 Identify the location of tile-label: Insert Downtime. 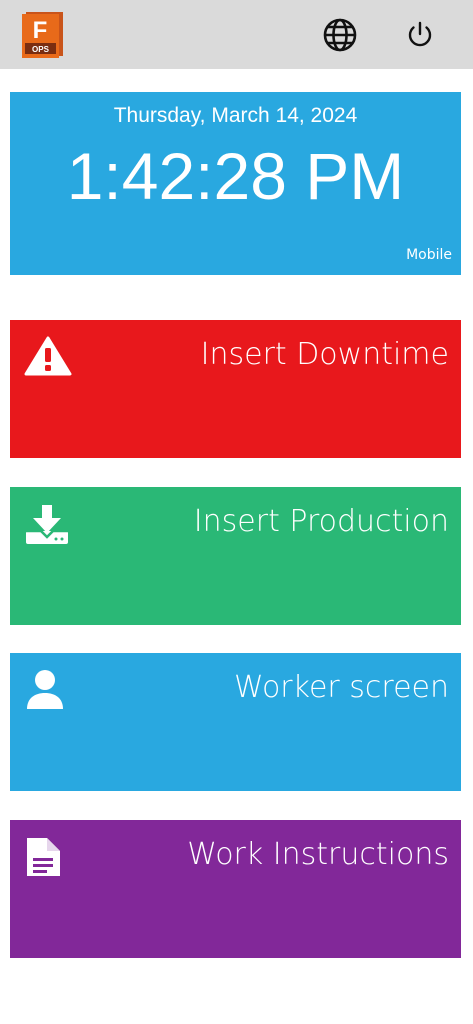
(324, 354).